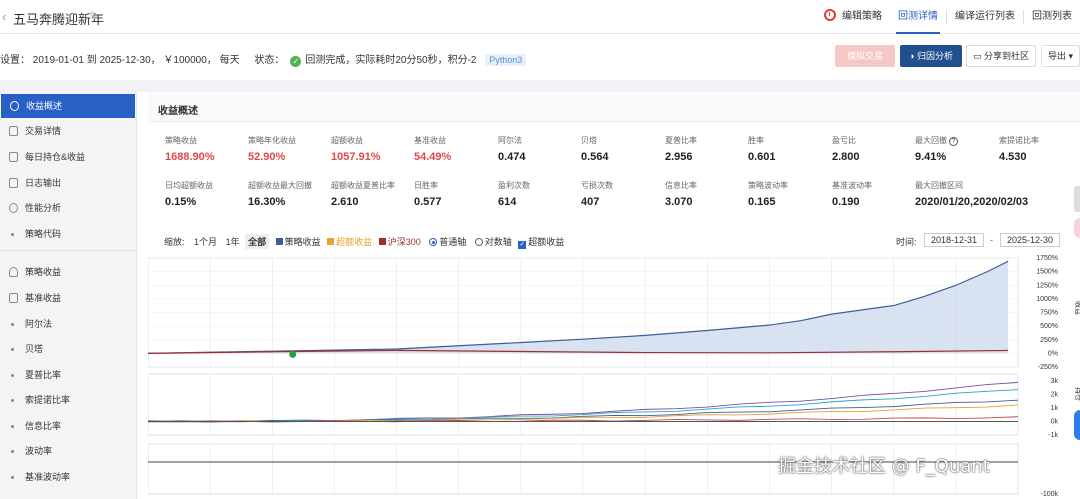 The width and height of the screenshot is (1080, 499). I want to click on tab-backtest-list: 回测列表, so click(1052, 17).